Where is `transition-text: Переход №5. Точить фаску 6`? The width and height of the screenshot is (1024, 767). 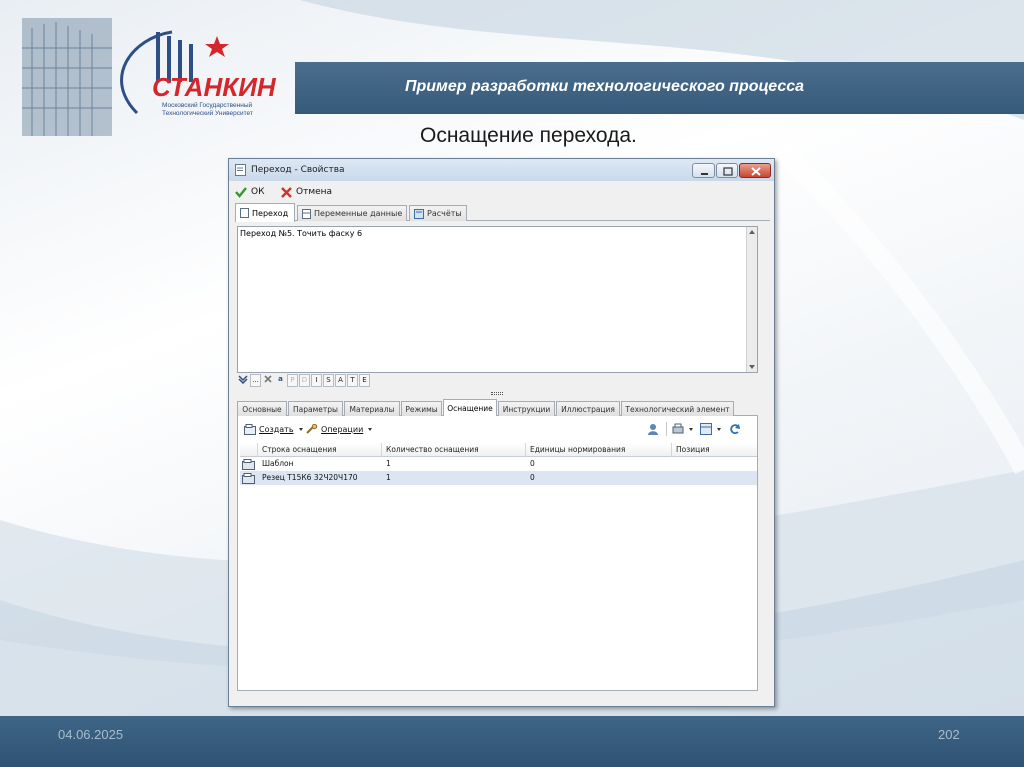 transition-text: Переход №5. Точить фаску 6 is located at coordinates (301, 233).